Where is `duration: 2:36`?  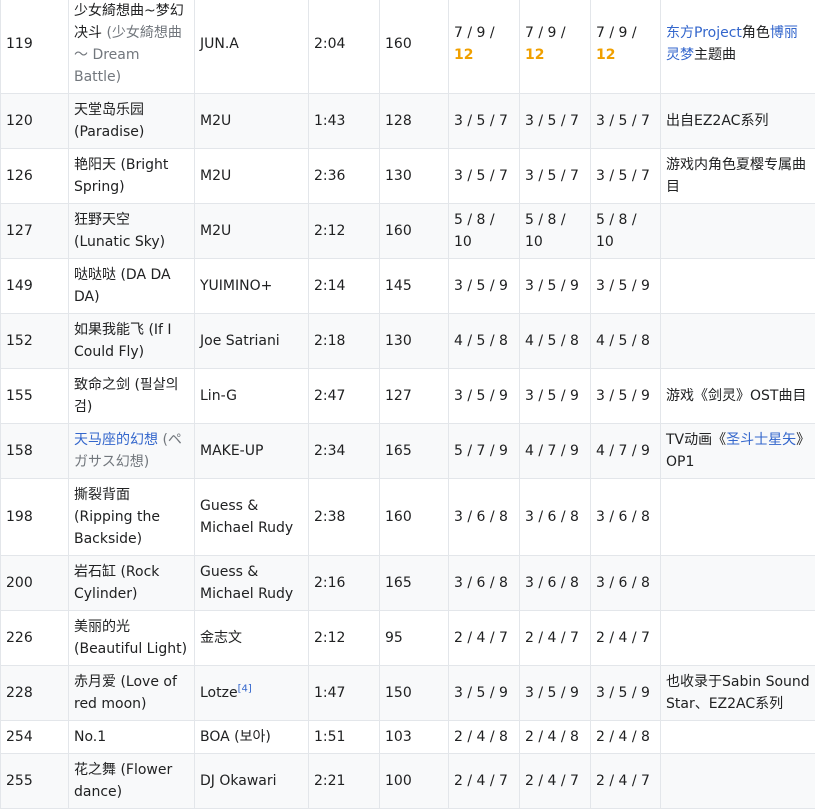 duration: 2:36 is located at coordinates (344, 176).